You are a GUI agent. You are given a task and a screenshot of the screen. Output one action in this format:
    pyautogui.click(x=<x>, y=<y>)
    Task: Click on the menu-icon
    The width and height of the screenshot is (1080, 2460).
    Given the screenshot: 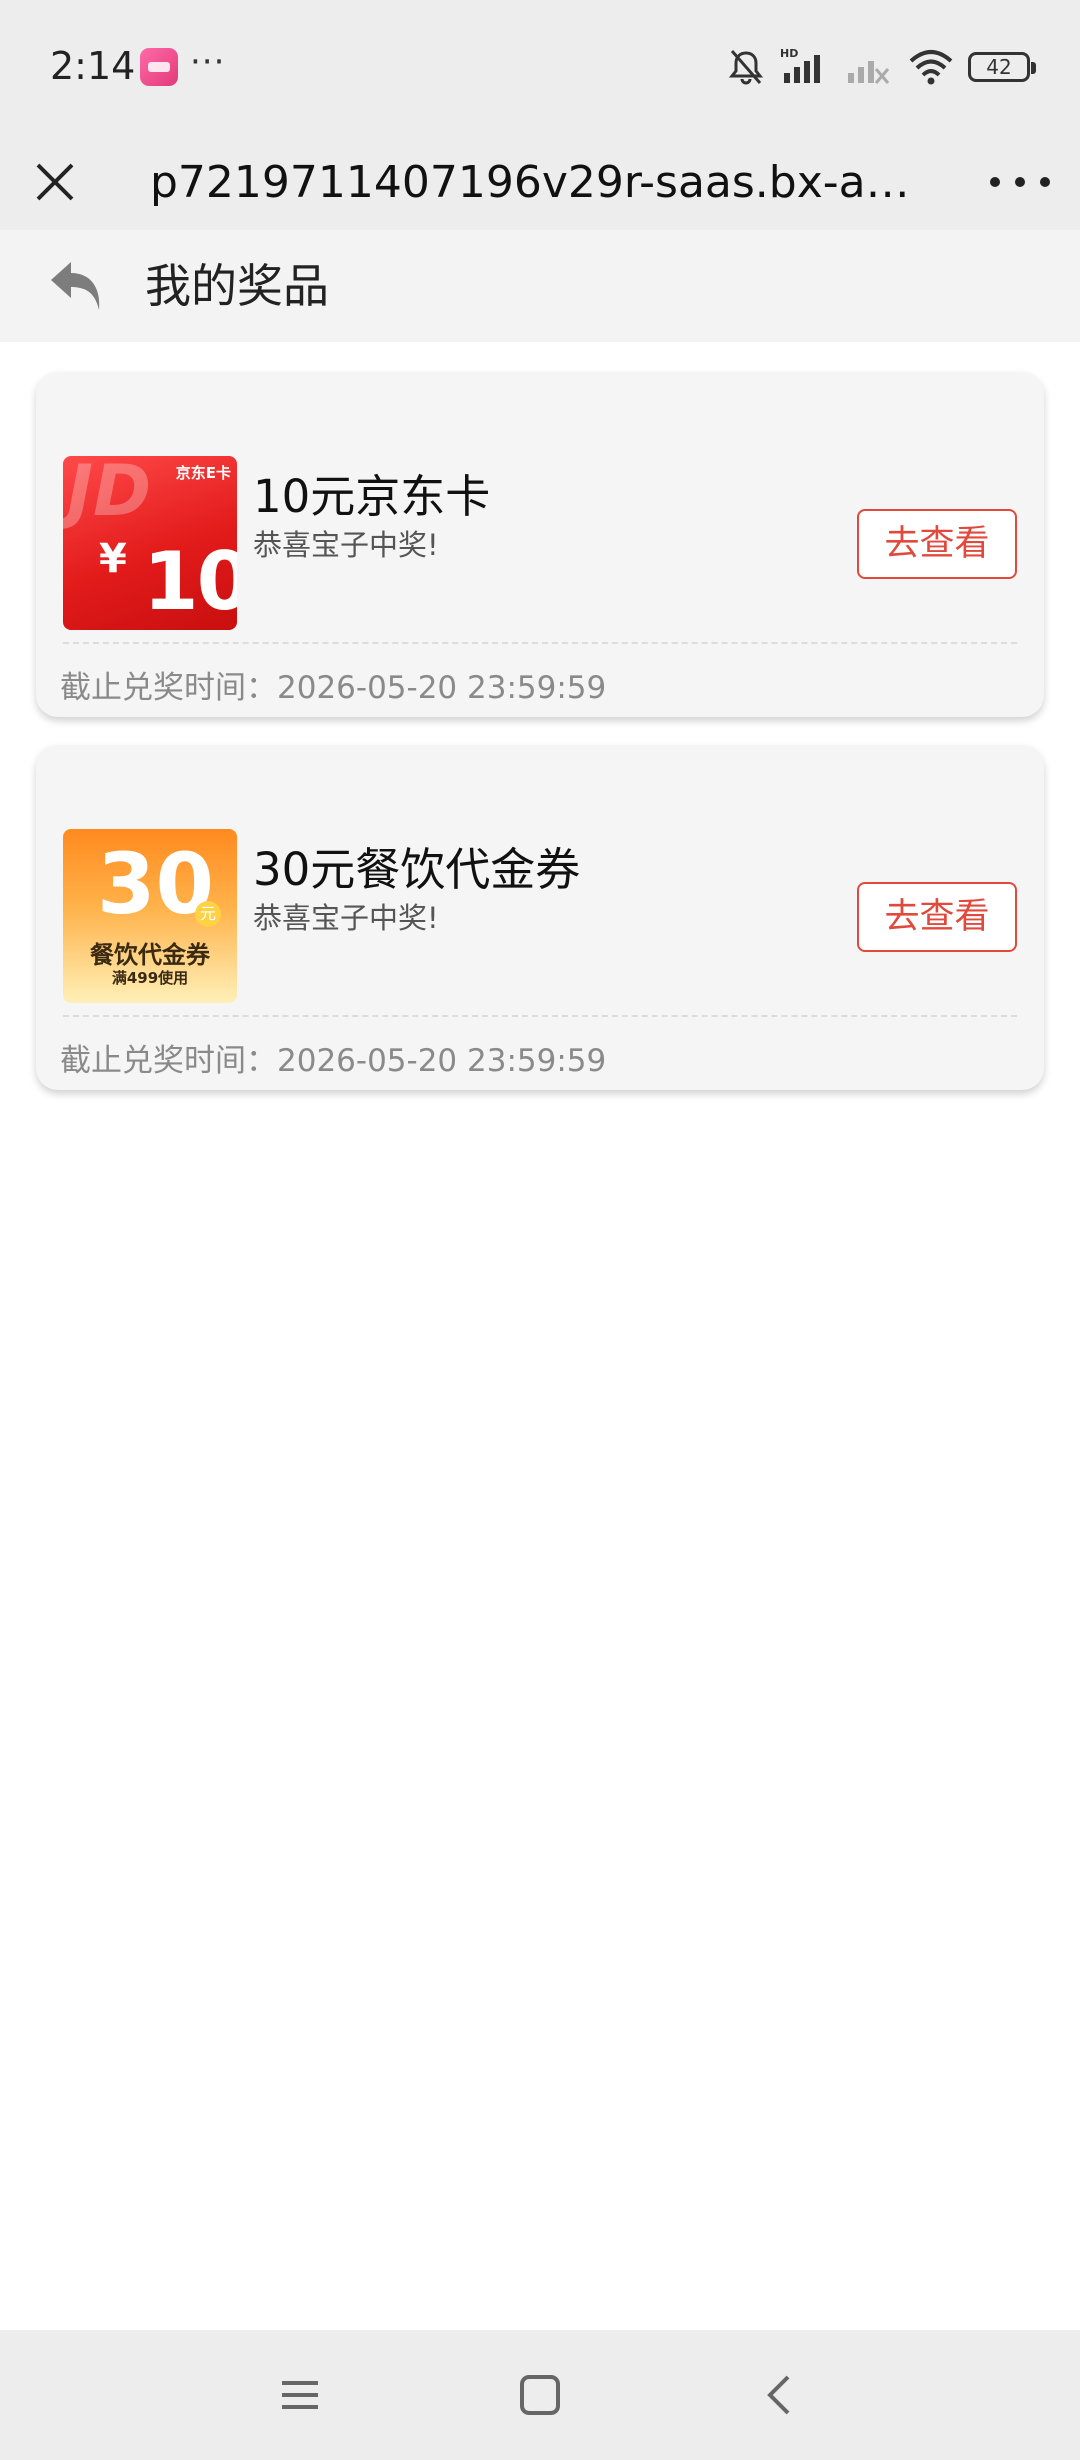 What is the action you would take?
    pyautogui.click(x=300, y=2395)
    